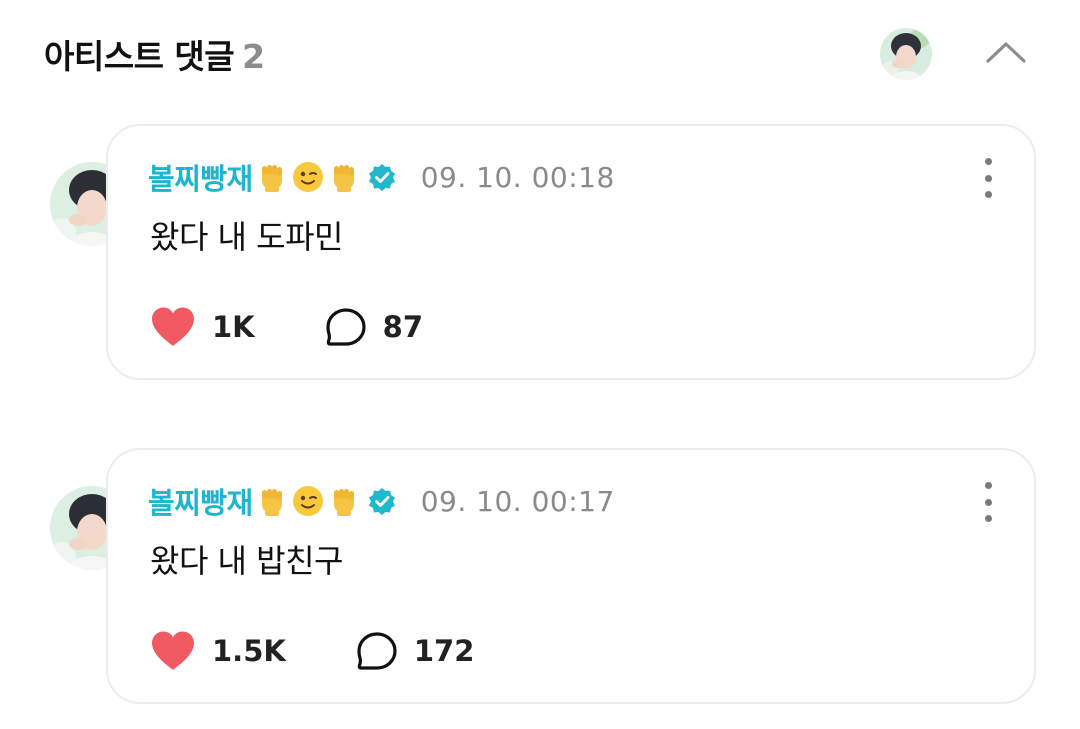 This screenshot has height=729, width=1080. I want to click on comment-meta: 볼찌빵재 09. 10. 00:17, so click(381, 501).